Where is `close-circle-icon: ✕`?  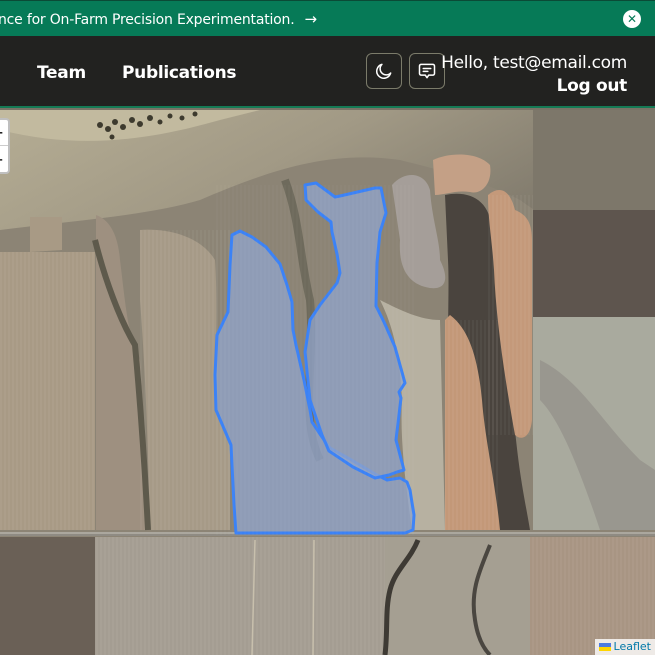 close-circle-icon: ✕ is located at coordinates (632, 19).